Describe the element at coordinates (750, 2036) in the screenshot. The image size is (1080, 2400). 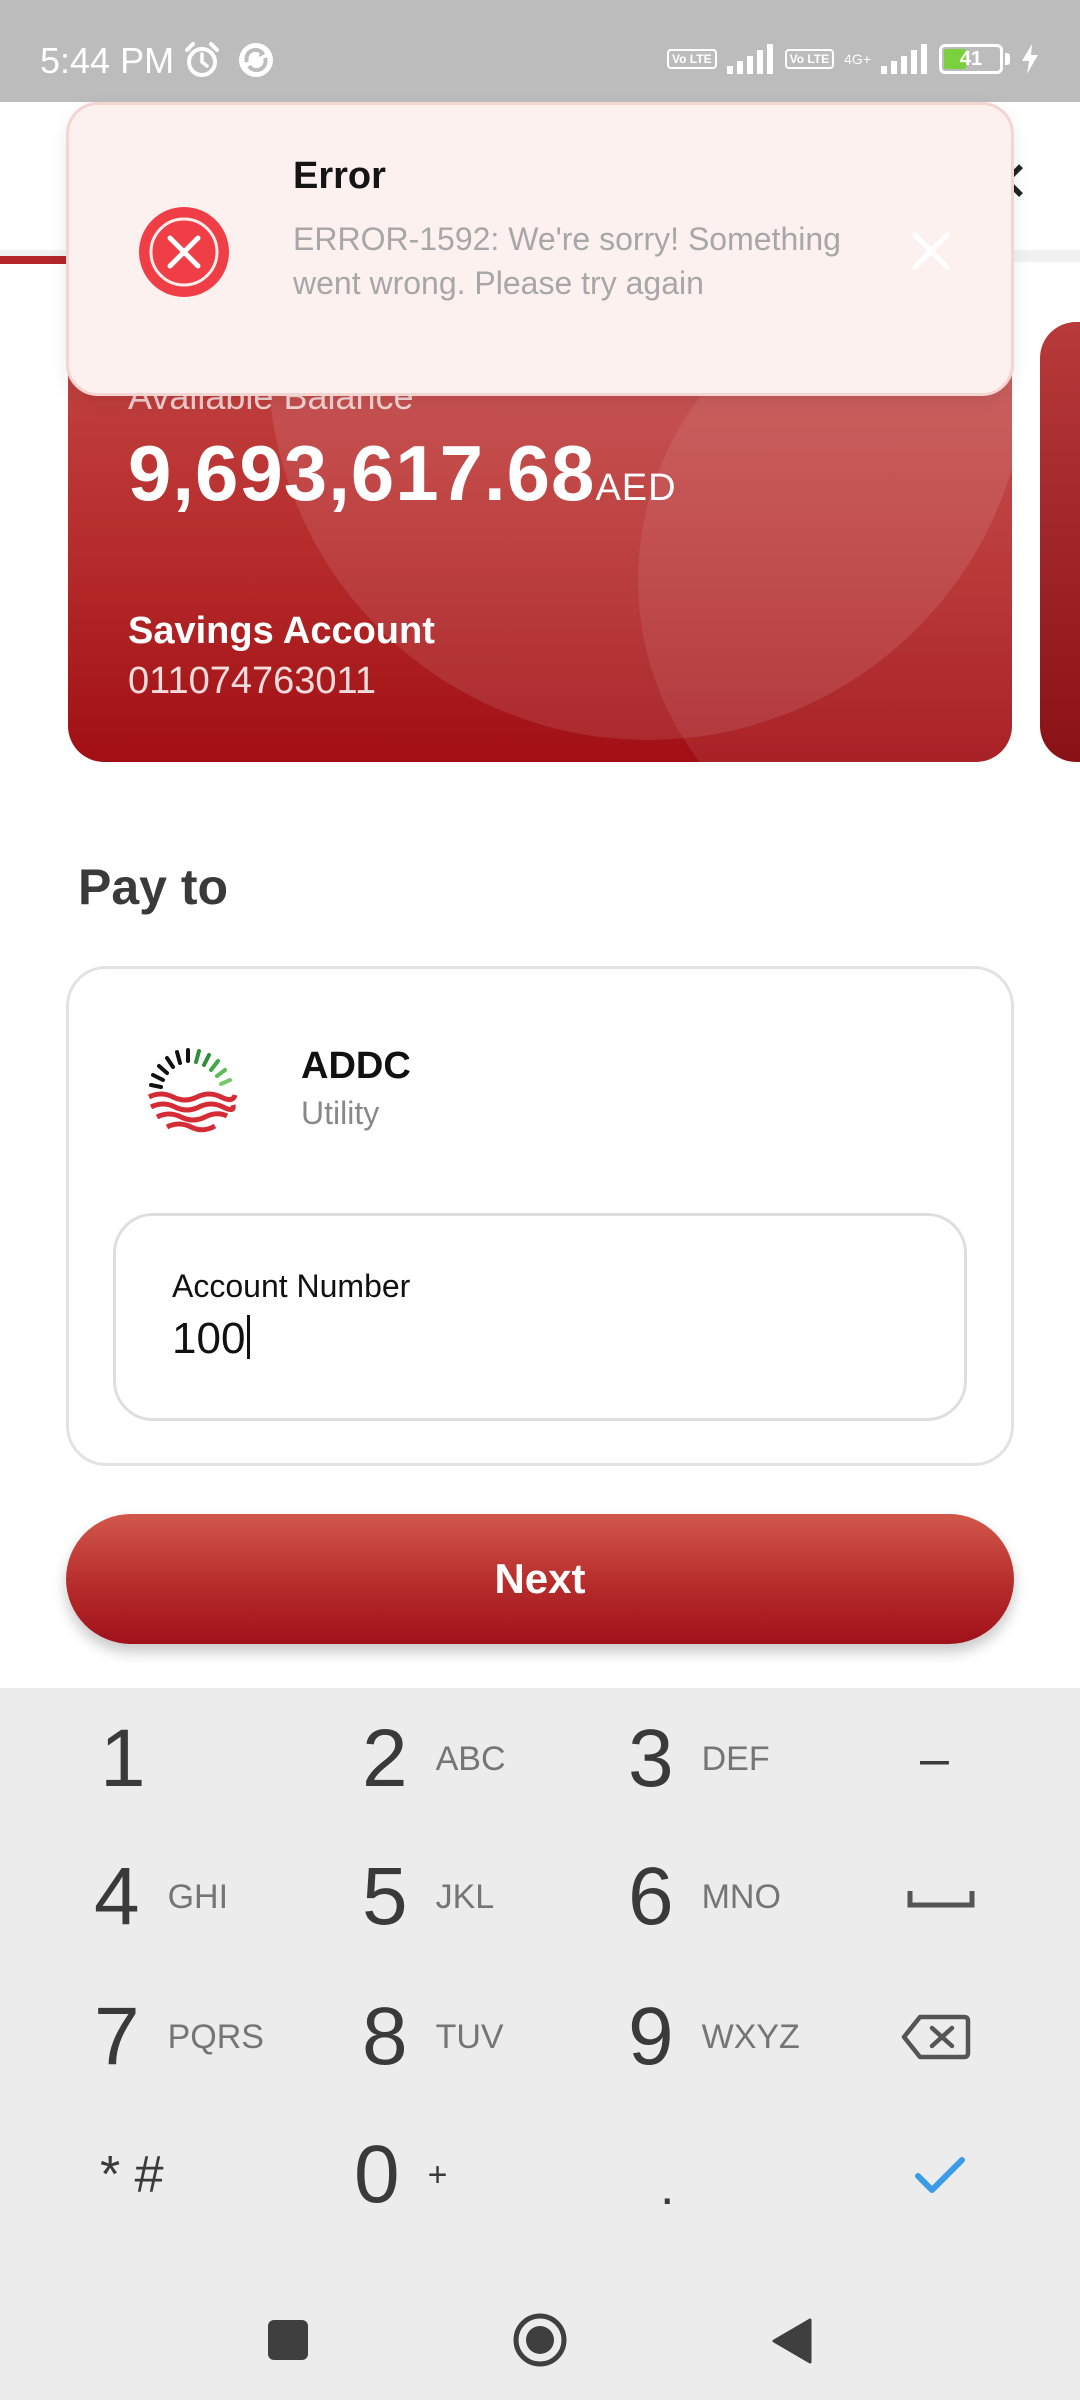
I see `key-letters: WXYZ` at that location.